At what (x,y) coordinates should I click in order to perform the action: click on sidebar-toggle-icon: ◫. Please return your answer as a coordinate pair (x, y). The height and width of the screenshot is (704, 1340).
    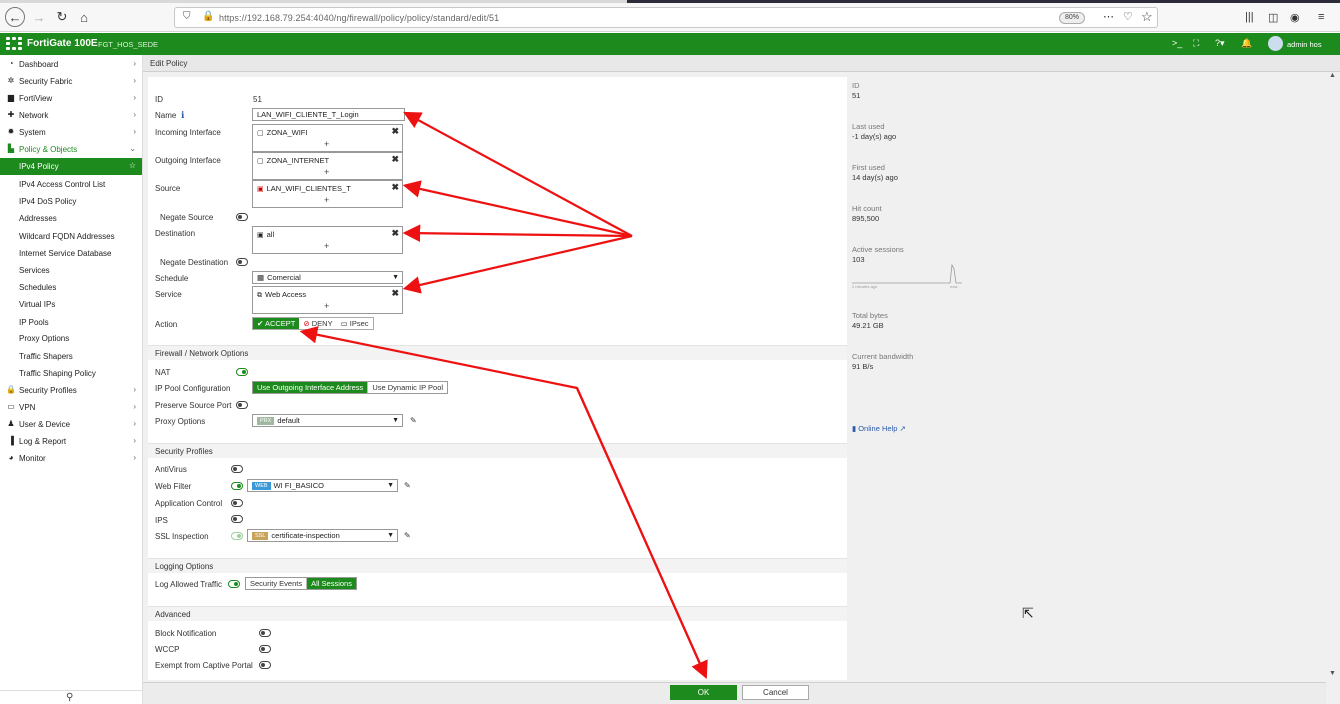
    Looking at the image, I should click on (1273, 17).